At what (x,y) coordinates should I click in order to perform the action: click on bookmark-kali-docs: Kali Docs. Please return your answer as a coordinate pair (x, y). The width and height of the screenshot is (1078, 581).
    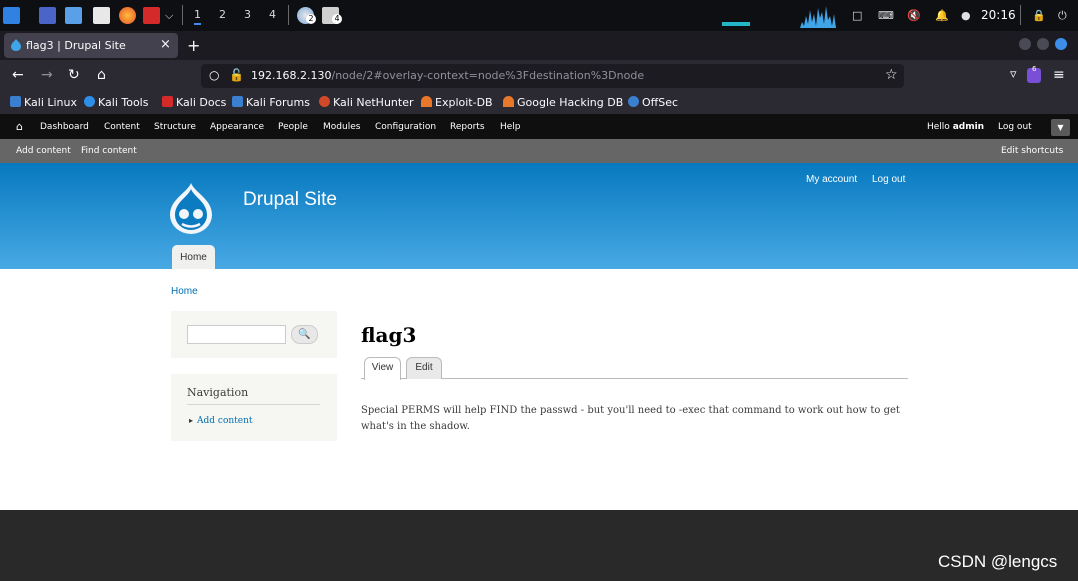
    Looking at the image, I should click on (194, 102).